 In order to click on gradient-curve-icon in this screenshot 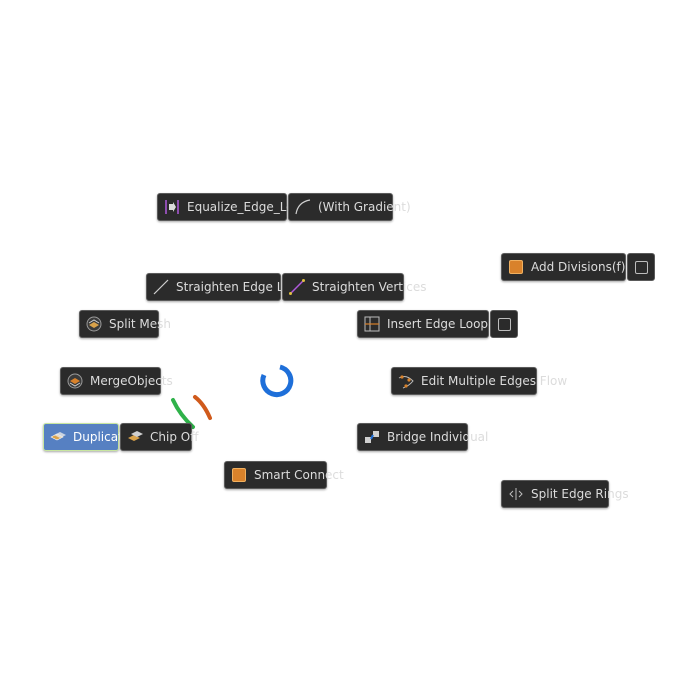, I will do `click(303, 207)`.